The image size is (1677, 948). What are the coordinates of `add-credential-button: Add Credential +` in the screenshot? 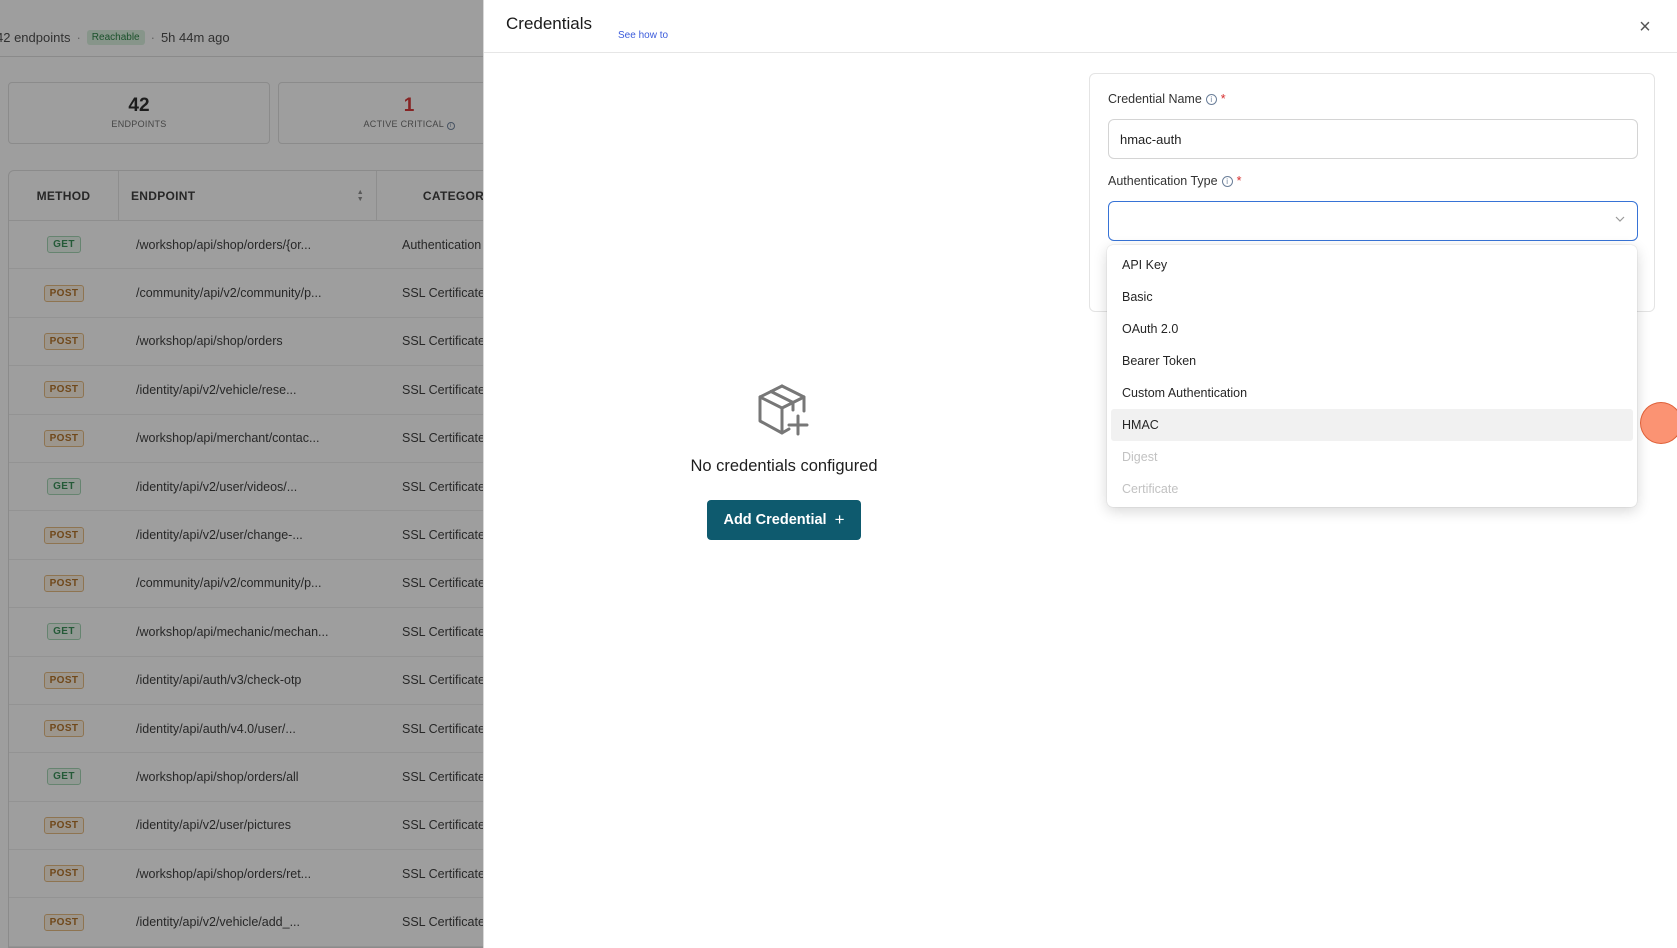 It's located at (784, 520).